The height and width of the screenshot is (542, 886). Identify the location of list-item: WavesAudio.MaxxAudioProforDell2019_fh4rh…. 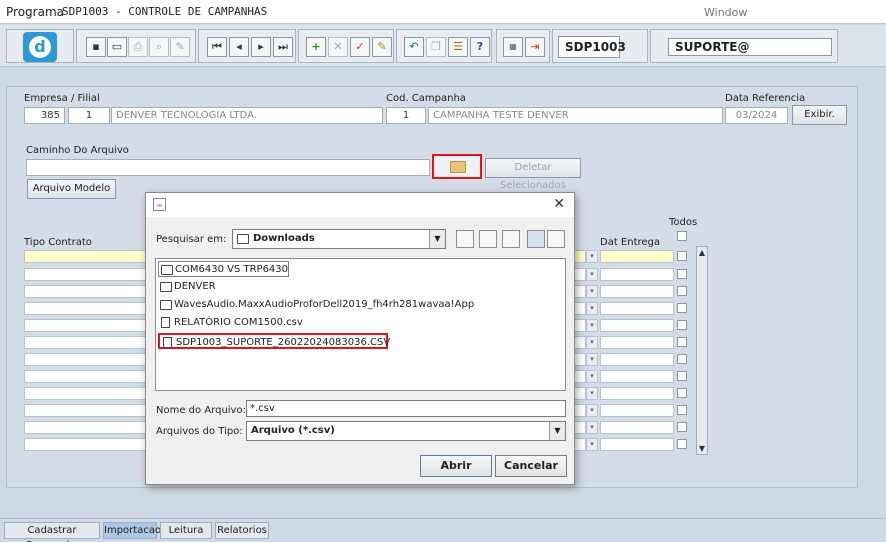
(316, 305).